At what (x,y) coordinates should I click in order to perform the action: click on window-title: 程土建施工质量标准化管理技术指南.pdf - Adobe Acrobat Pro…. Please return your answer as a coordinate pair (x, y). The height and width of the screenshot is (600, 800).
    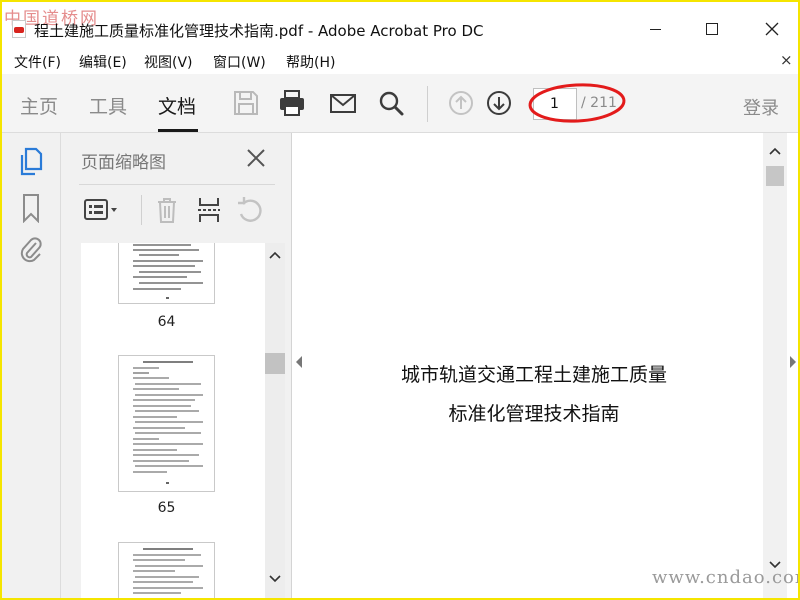
    Looking at the image, I should click on (259, 31).